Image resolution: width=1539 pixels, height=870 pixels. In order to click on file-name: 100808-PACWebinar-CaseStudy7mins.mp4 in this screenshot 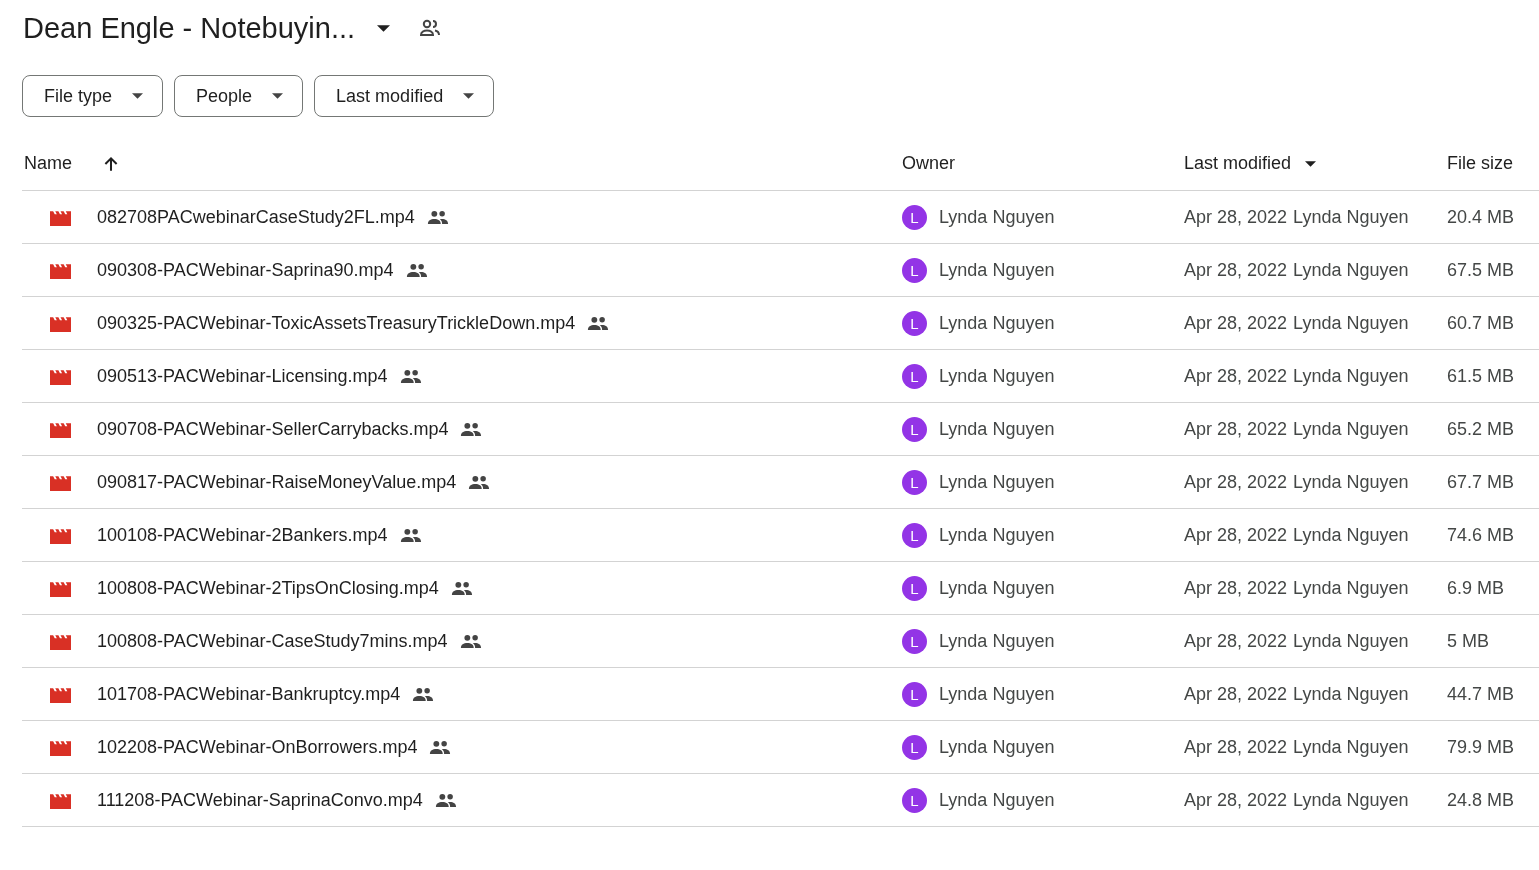, I will do `click(272, 641)`.